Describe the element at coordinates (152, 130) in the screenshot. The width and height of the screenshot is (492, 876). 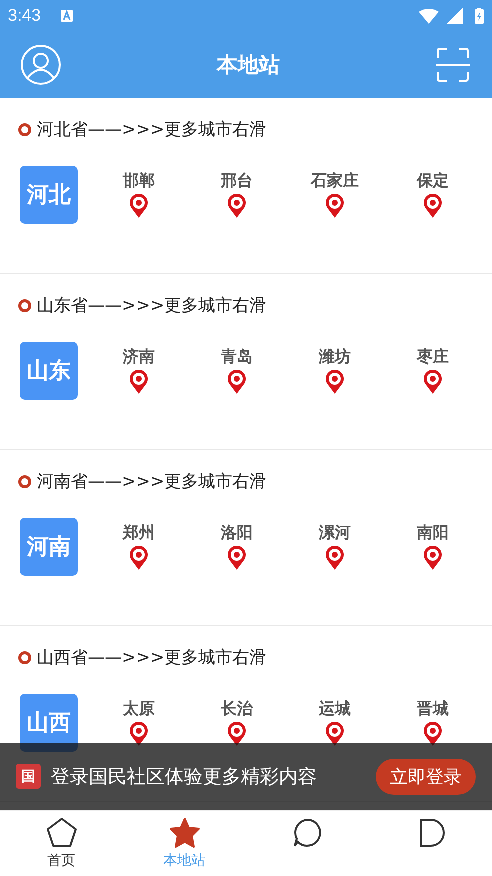
I see `province-heading: 河北省——>>>更多城市右滑` at that location.